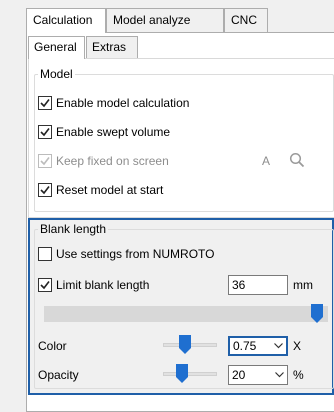  I want to click on subtab-extras: Extras, so click(112, 47).